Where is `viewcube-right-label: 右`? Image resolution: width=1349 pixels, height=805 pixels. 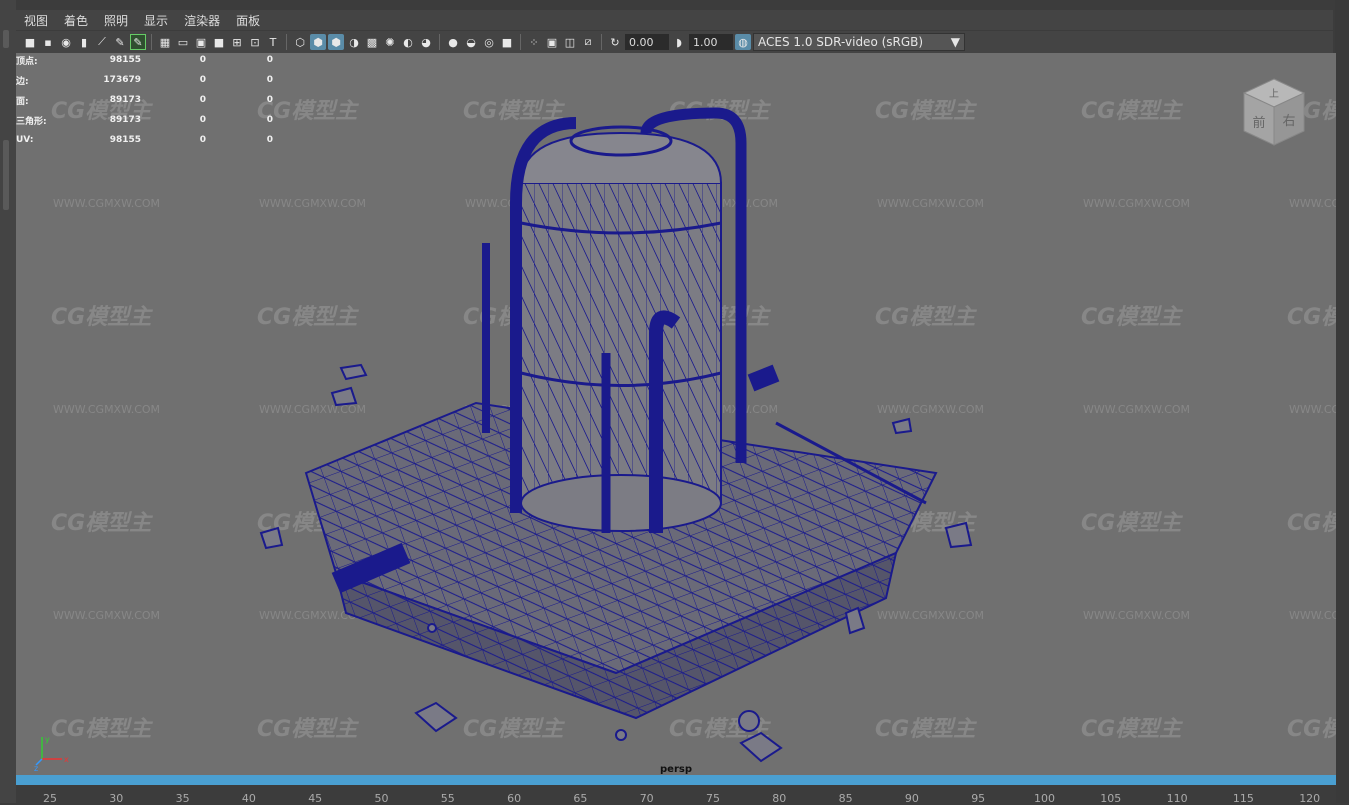
viewcube-right-label: 右 is located at coordinates (1288, 121).